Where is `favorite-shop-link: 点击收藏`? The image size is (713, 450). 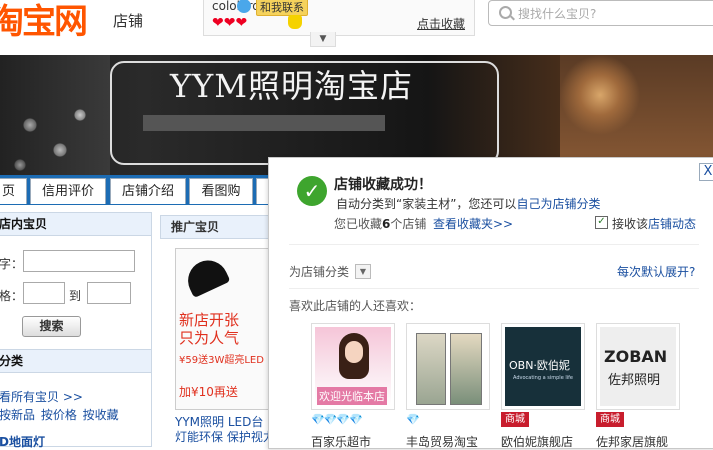
favorite-shop-link: 点击收藏 is located at coordinates (441, 23).